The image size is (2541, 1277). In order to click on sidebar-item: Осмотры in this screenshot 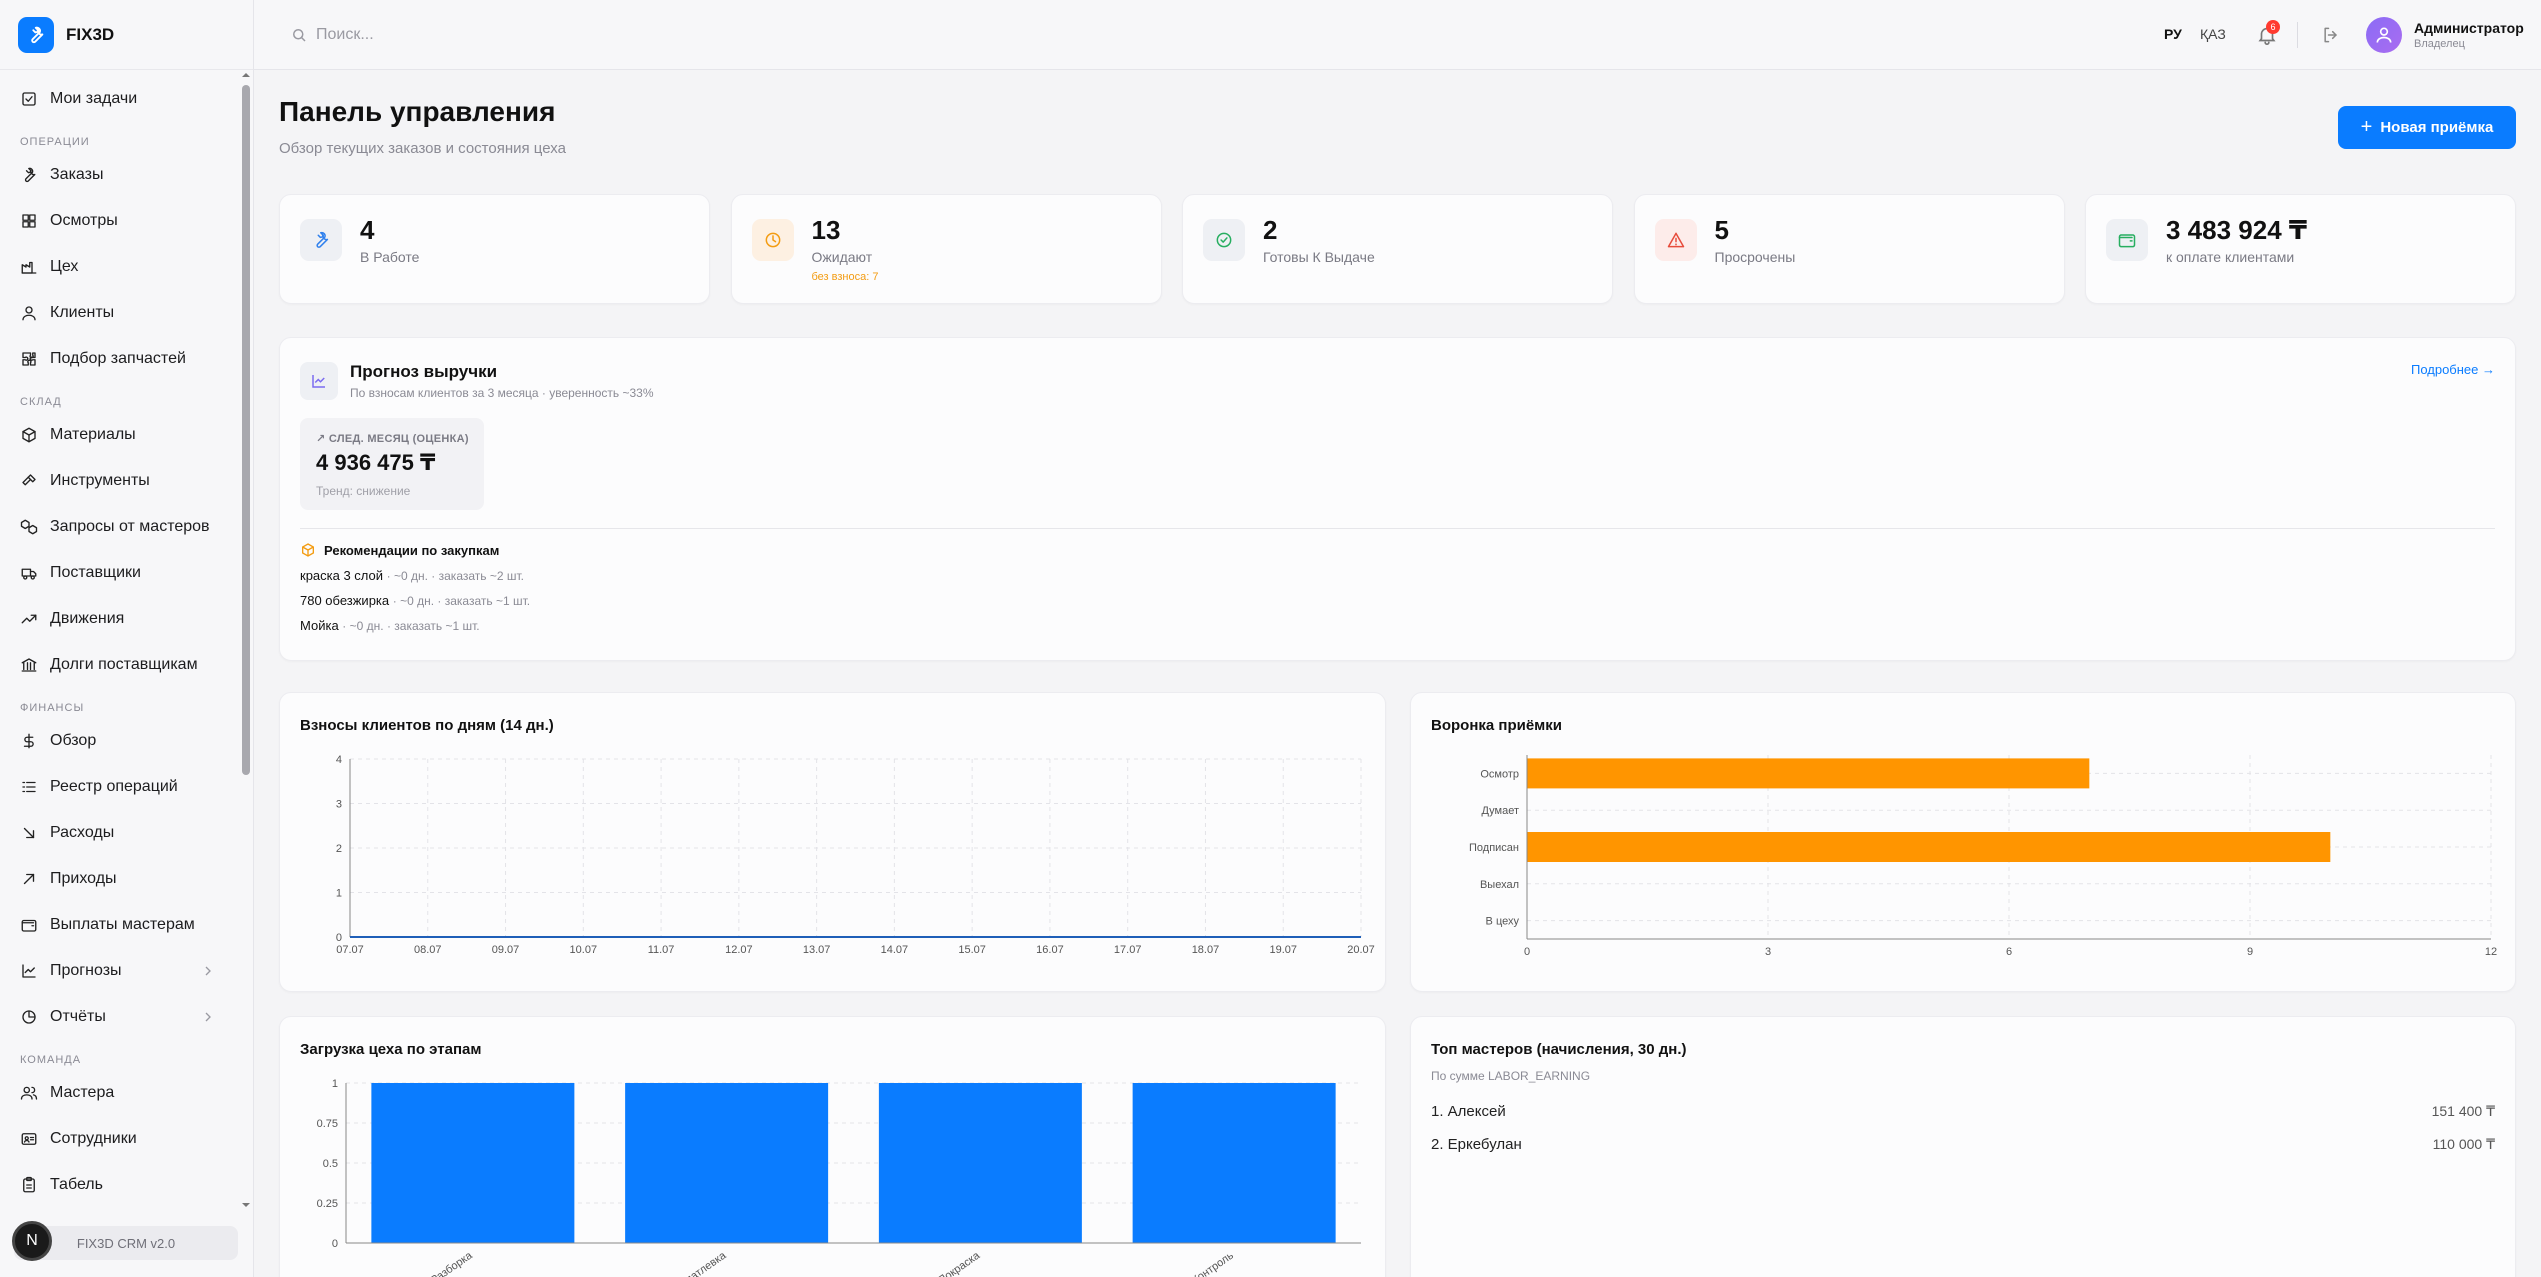, I will do `click(120, 221)`.